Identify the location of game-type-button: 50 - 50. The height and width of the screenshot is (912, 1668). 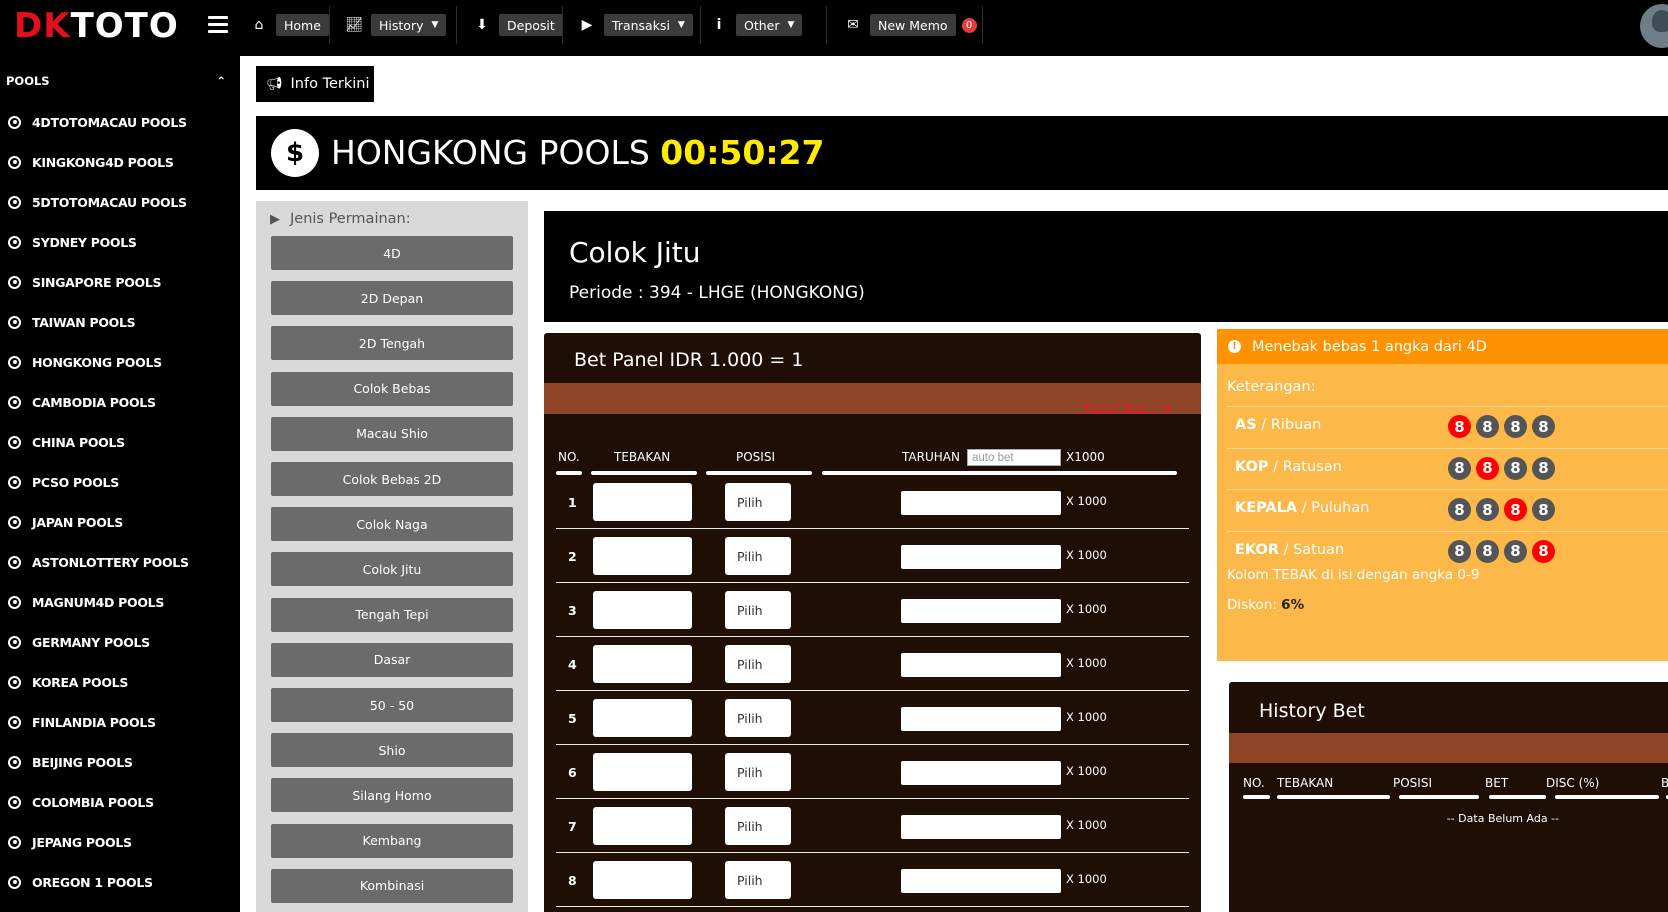
(392, 705).